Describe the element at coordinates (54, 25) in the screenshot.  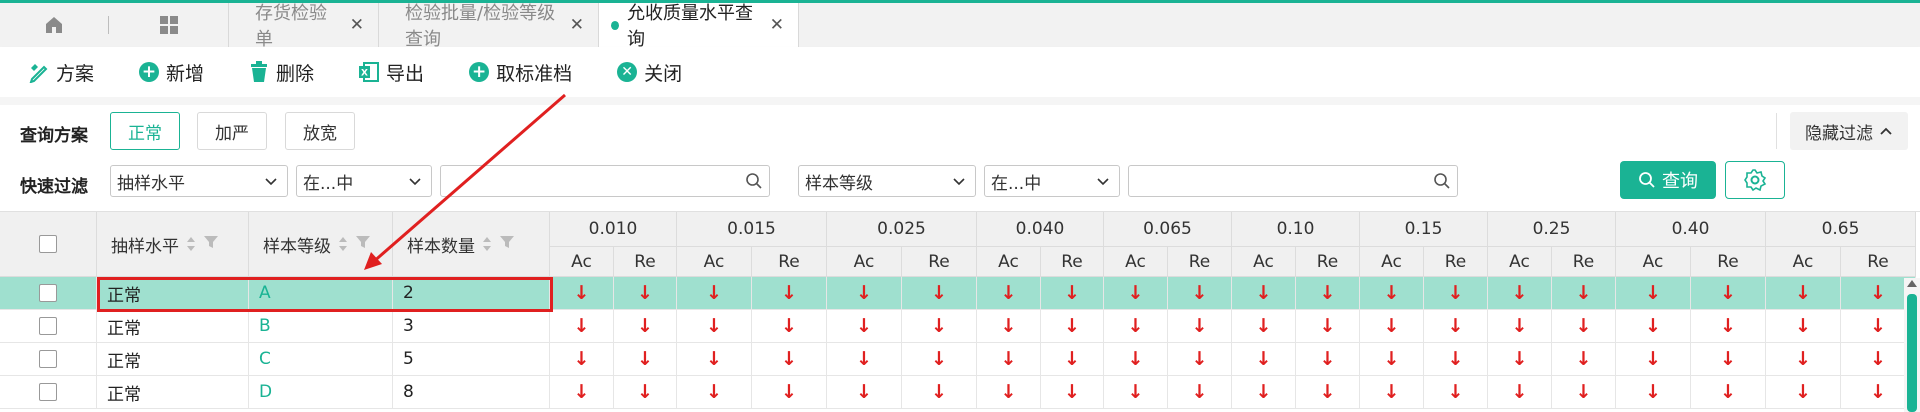
I see `home-tab` at that location.